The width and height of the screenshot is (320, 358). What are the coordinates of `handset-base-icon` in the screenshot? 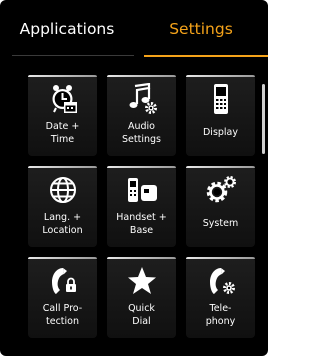 It's located at (142, 190).